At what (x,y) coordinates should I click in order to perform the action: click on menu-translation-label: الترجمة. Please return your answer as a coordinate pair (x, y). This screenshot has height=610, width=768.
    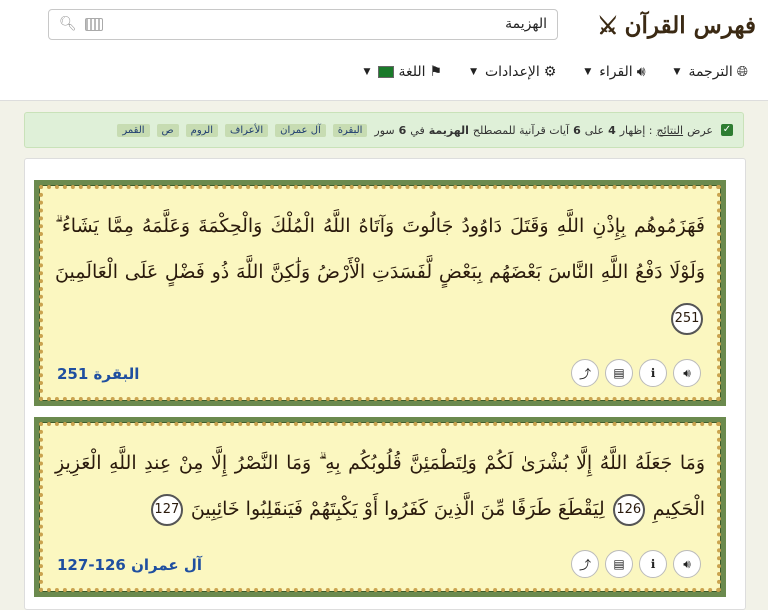
    Looking at the image, I should click on (710, 72).